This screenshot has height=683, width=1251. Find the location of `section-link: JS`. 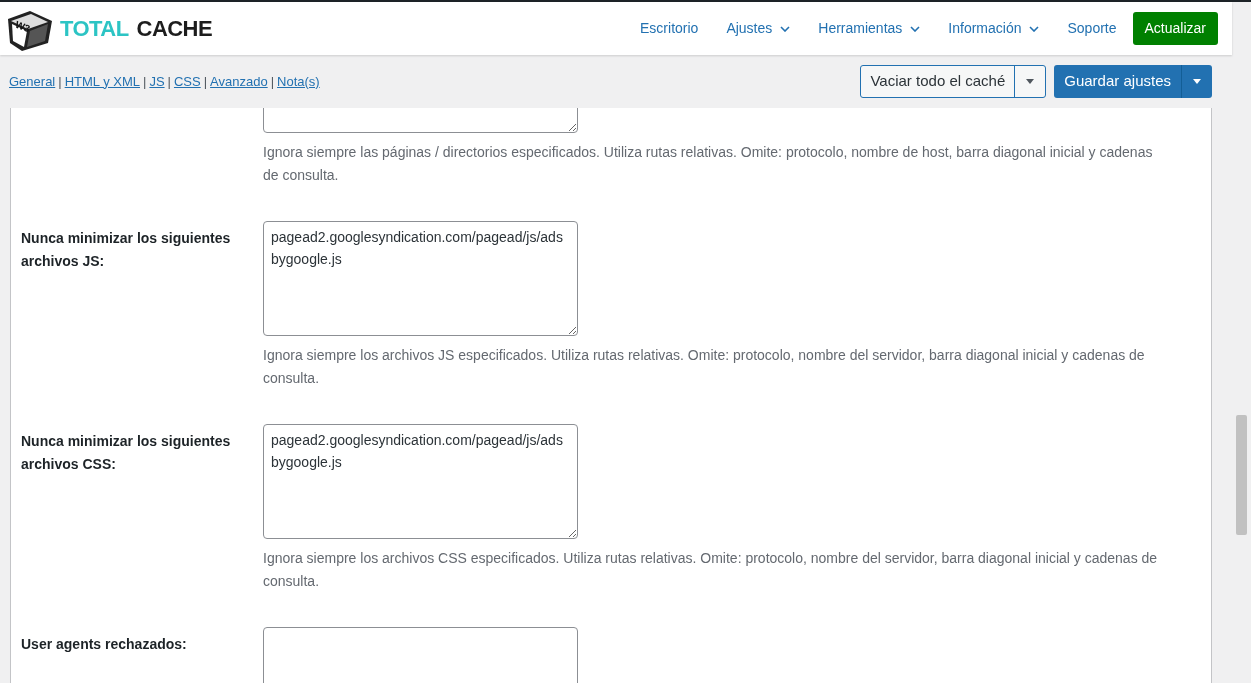

section-link: JS is located at coordinates (157, 81).